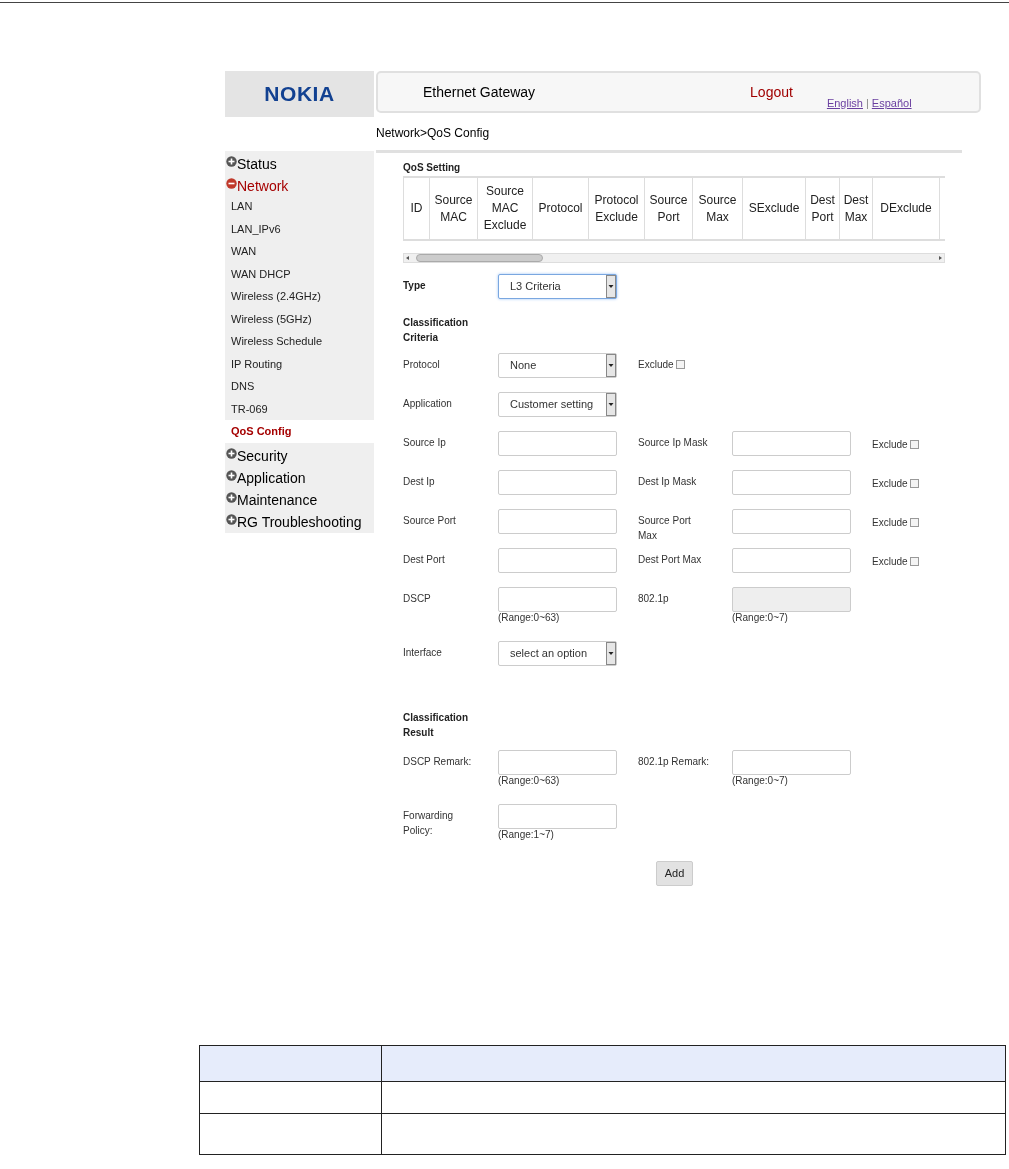 This screenshot has height=1169, width=1009. Describe the element at coordinates (940, 258) in the screenshot. I see `scroll-right-icon` at that location.